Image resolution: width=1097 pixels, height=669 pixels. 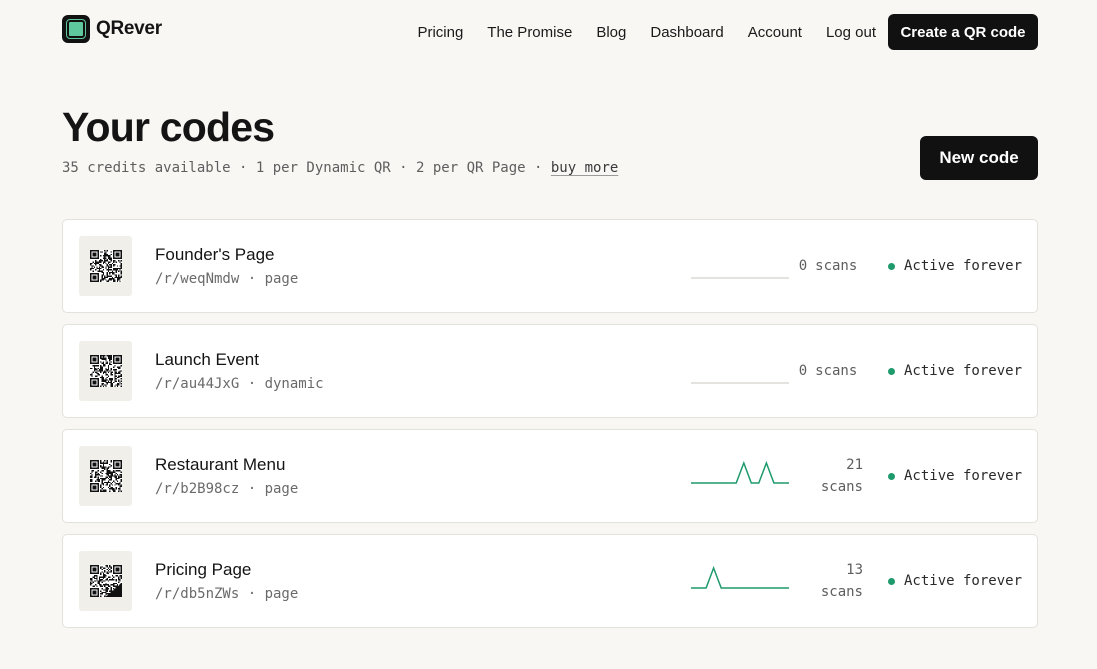 I want to click on scan-count-value: 21, so click(x=854, y=465).